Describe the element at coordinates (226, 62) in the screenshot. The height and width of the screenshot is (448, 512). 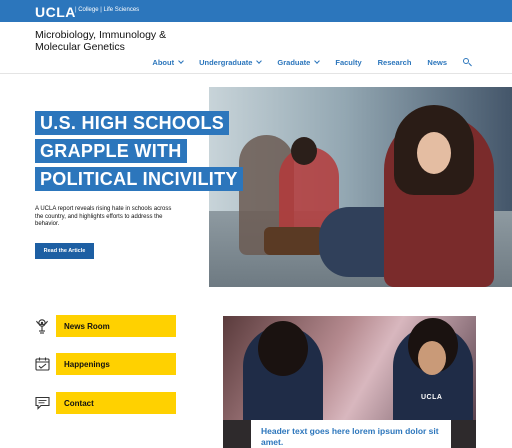
I see `nav-item-label: Undergraduate` at that location.